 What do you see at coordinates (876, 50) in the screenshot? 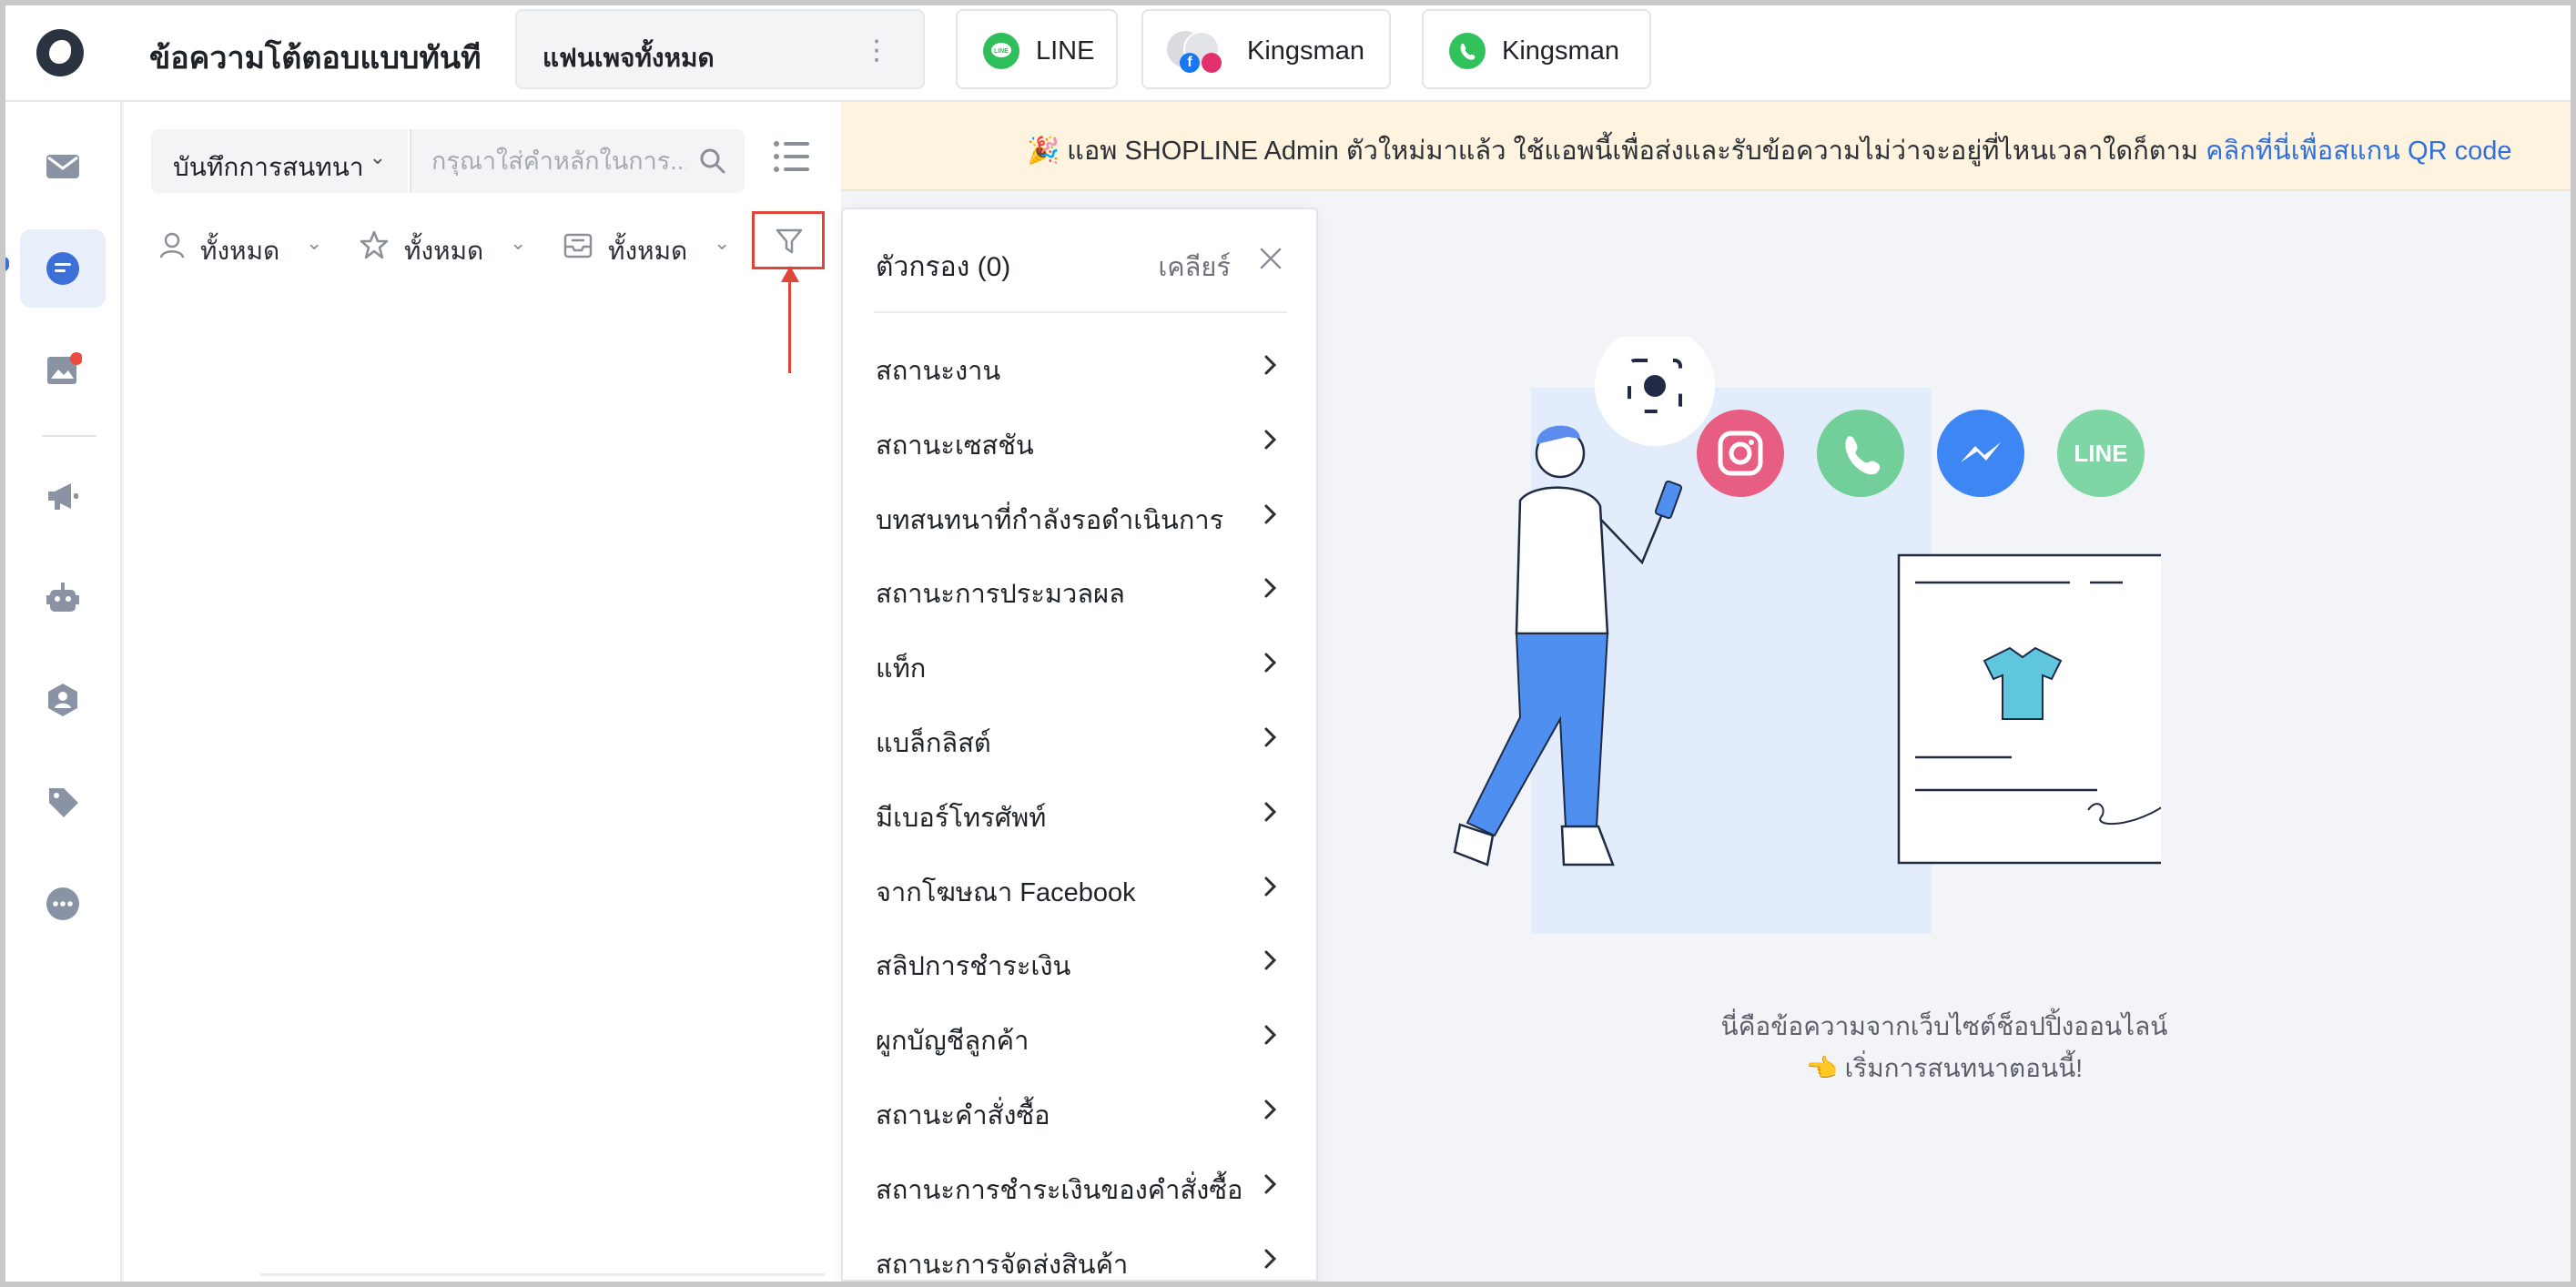
I see `kebab-menu-icon: ⋮` at bounding box center [876, 50].